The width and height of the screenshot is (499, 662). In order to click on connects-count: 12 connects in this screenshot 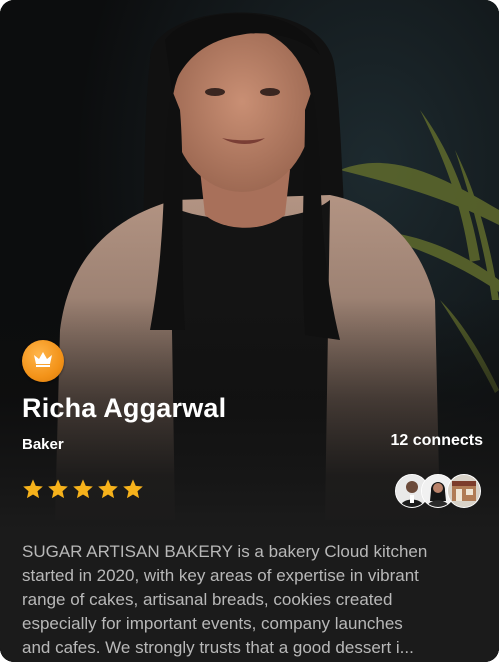, I will do `click(437, 441)`.